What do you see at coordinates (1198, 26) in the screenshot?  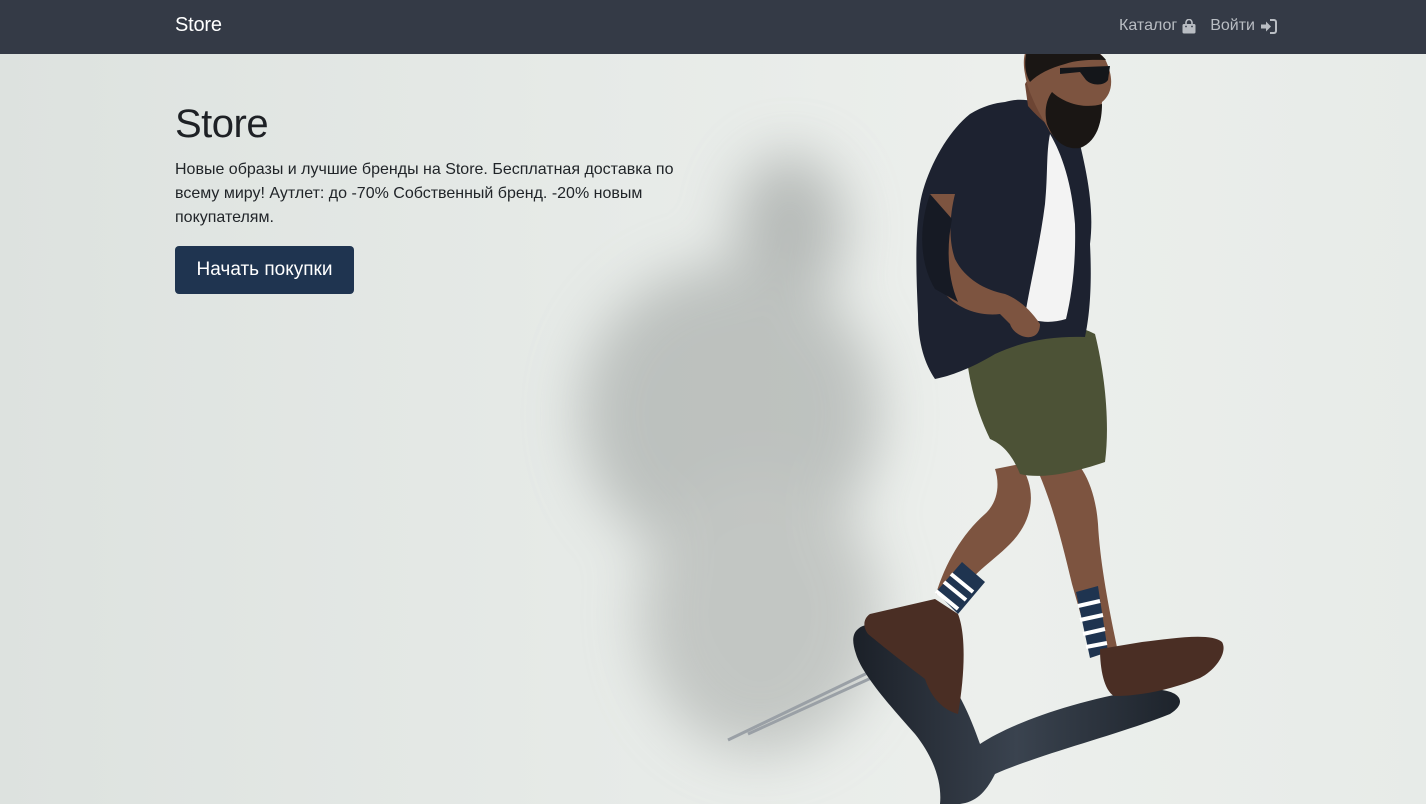 I see `nav-links: Каталог Войти` at bounding box center [1198, 26].